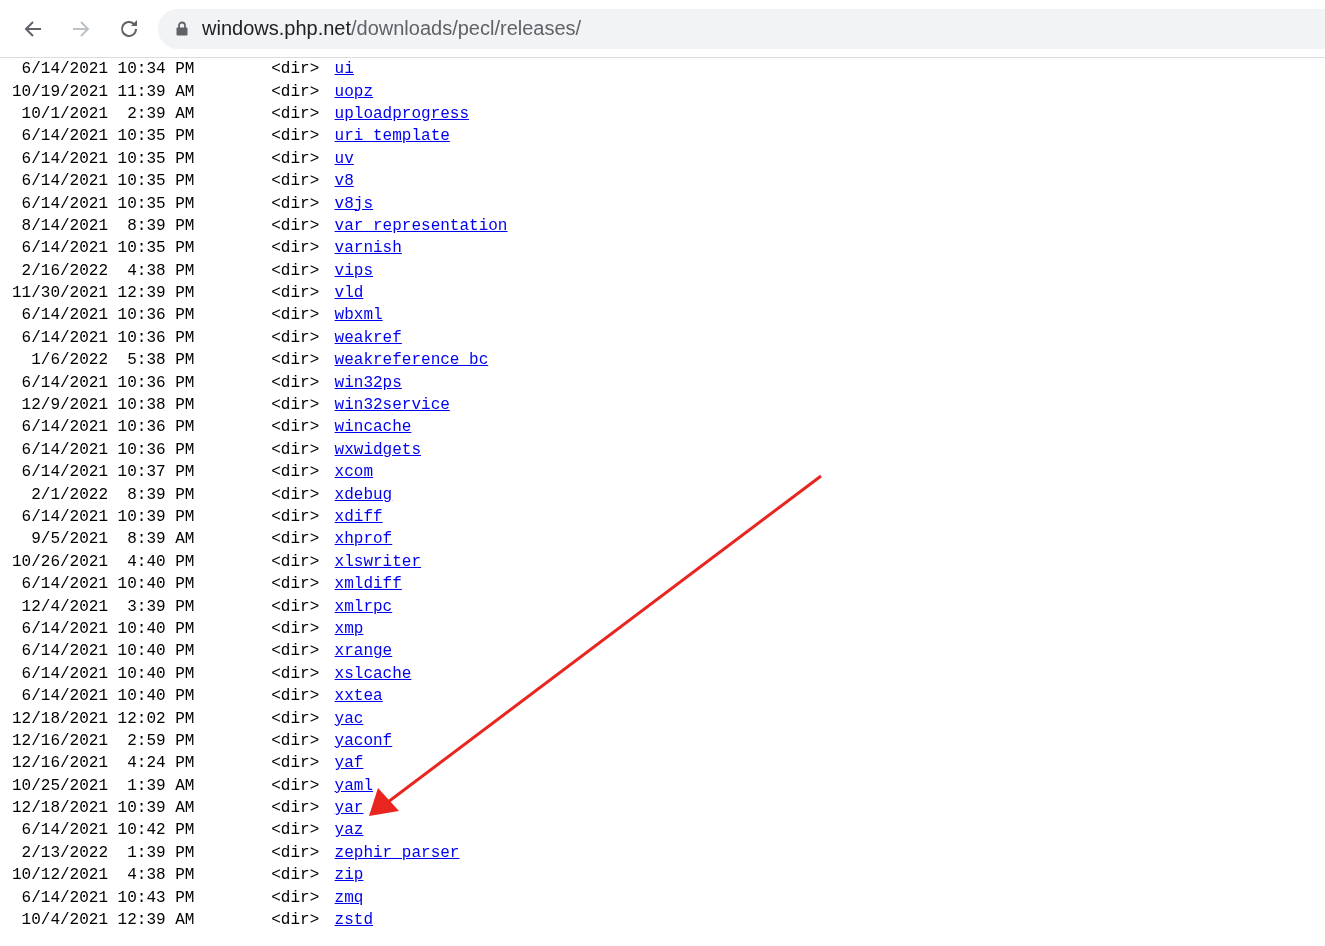 The width and height of the screenshot is (1325, 946). What do you see at coordinates (353, 785) in the screenshot?
I see `folder-link: yaml` at bounding box center [353, 785].